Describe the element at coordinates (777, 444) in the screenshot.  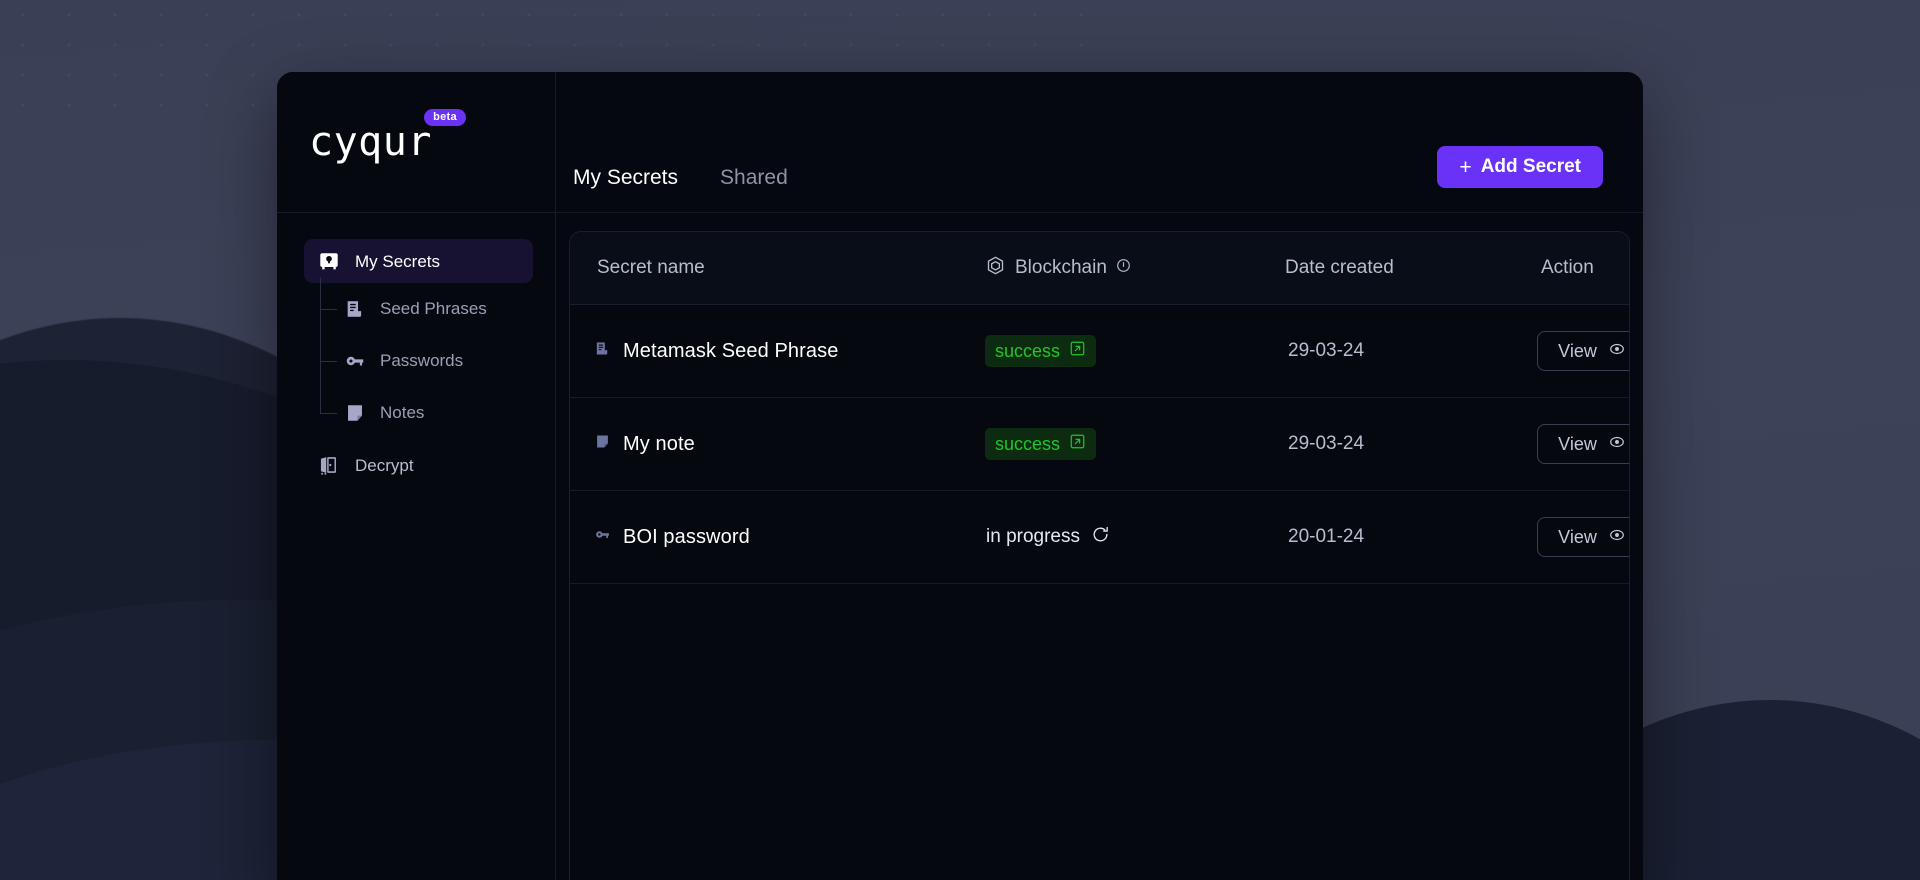
I see `secret-name-cell: My note` at that location.